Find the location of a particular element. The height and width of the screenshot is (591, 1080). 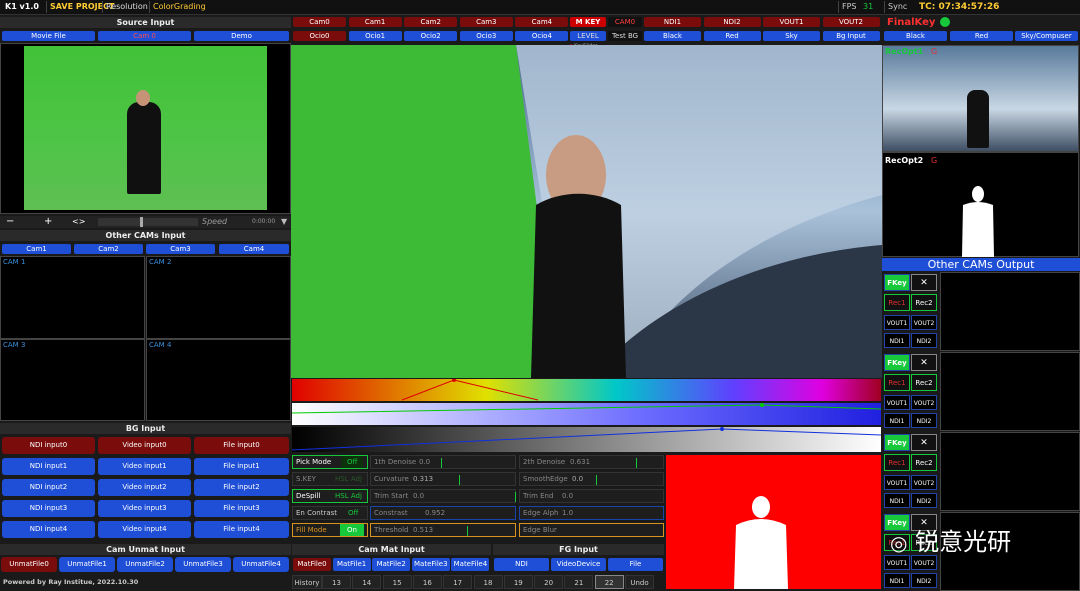

chevron-down-icon: ▼ is located at coordinates (284, 222).